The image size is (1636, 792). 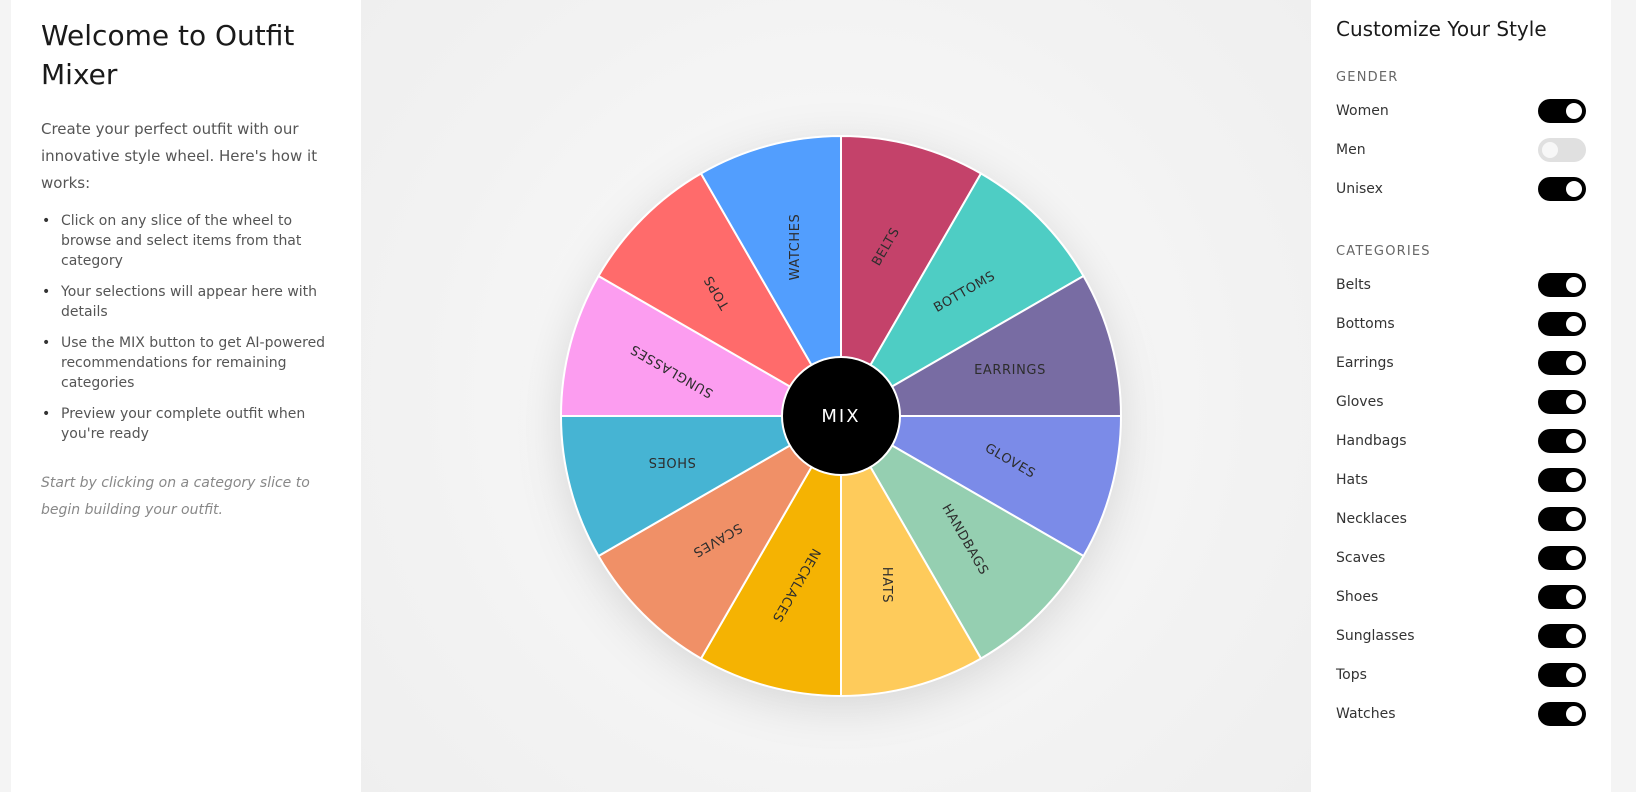 I want to click on category-toggle-scaves, so click(x=1562, y=557).